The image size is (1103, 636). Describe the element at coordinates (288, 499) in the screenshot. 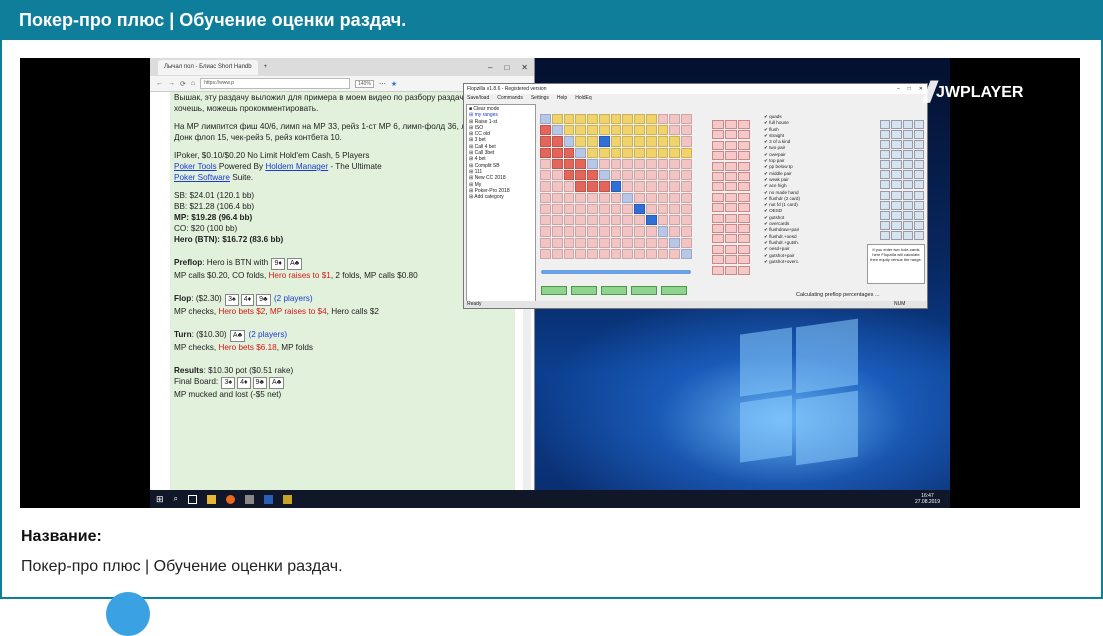

I see `flopzilla-icon` at that location.